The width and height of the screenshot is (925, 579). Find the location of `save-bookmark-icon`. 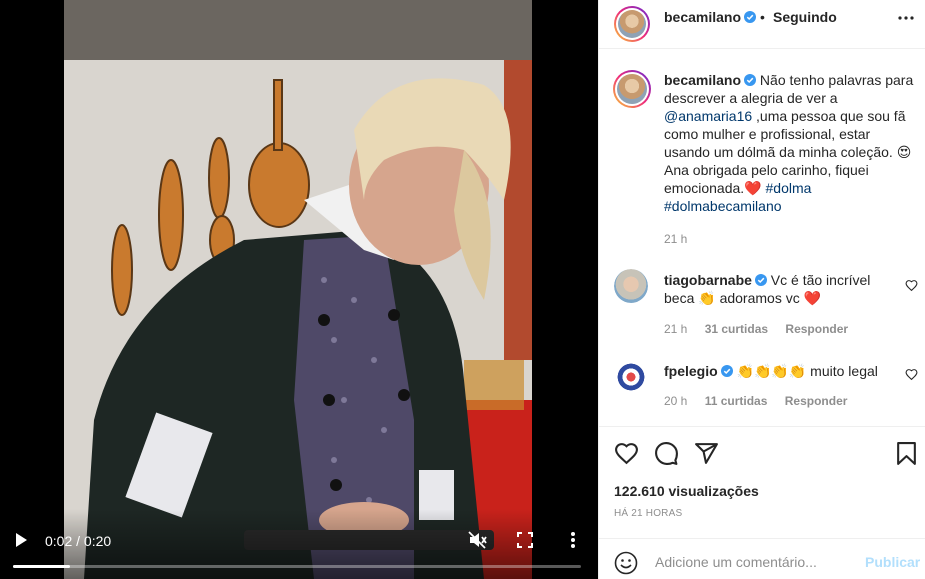

save-bookmark-icon is located at coordinates (906, 453).